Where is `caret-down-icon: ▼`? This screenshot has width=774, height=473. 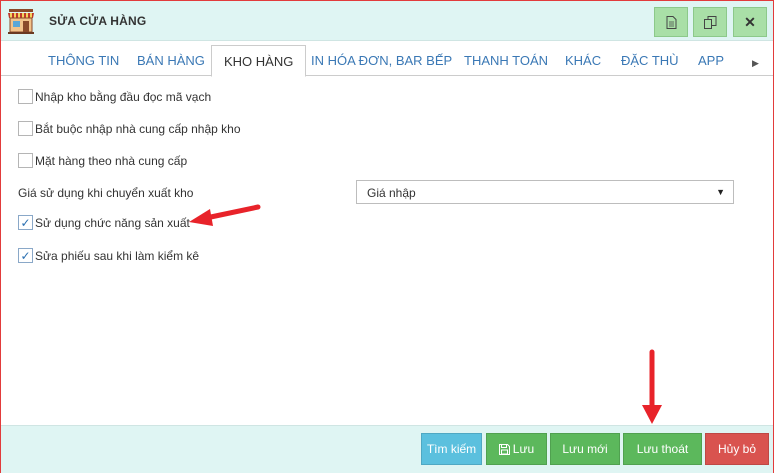 caret-down-icon: ▼ is located at coordinates (720, 192).